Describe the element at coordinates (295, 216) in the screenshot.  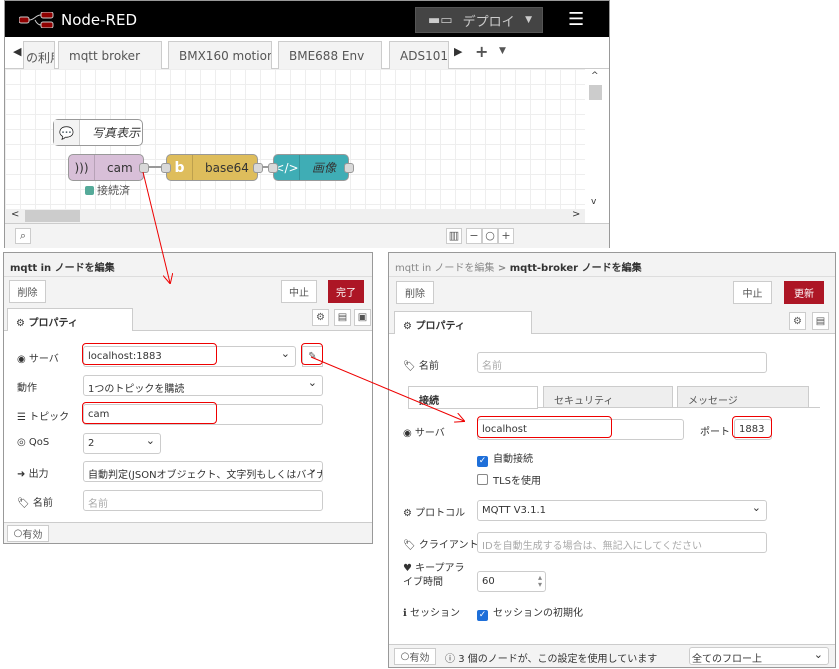
I see `horizontal-scrollbar: < >` at that location.